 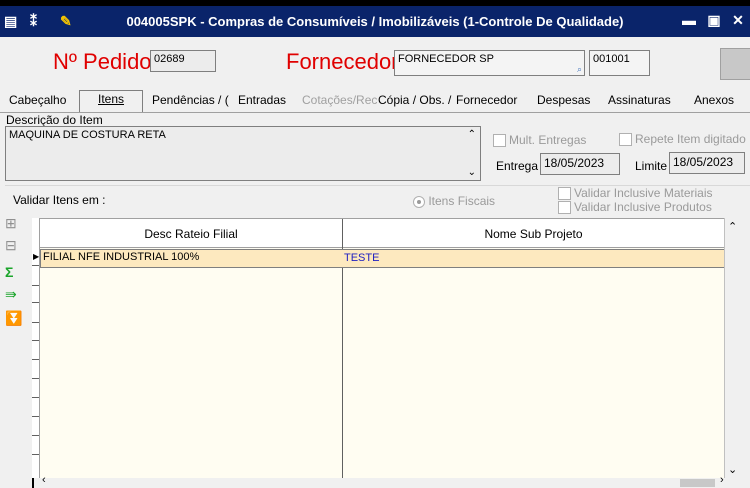 I want to click on validar-label: Validar Itens em :, so click(x=59, y=200).